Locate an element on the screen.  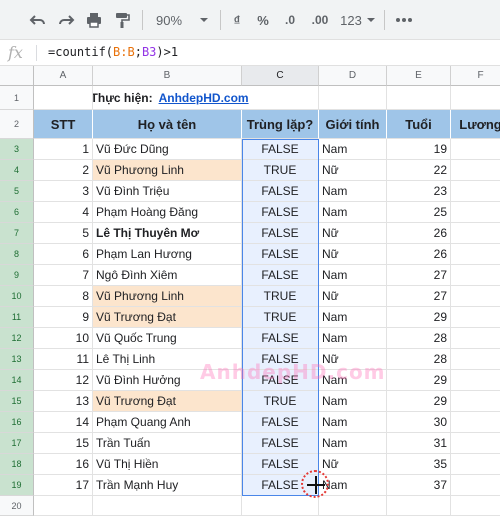
row-header-8: 8 is located at coordinates (17, 254).